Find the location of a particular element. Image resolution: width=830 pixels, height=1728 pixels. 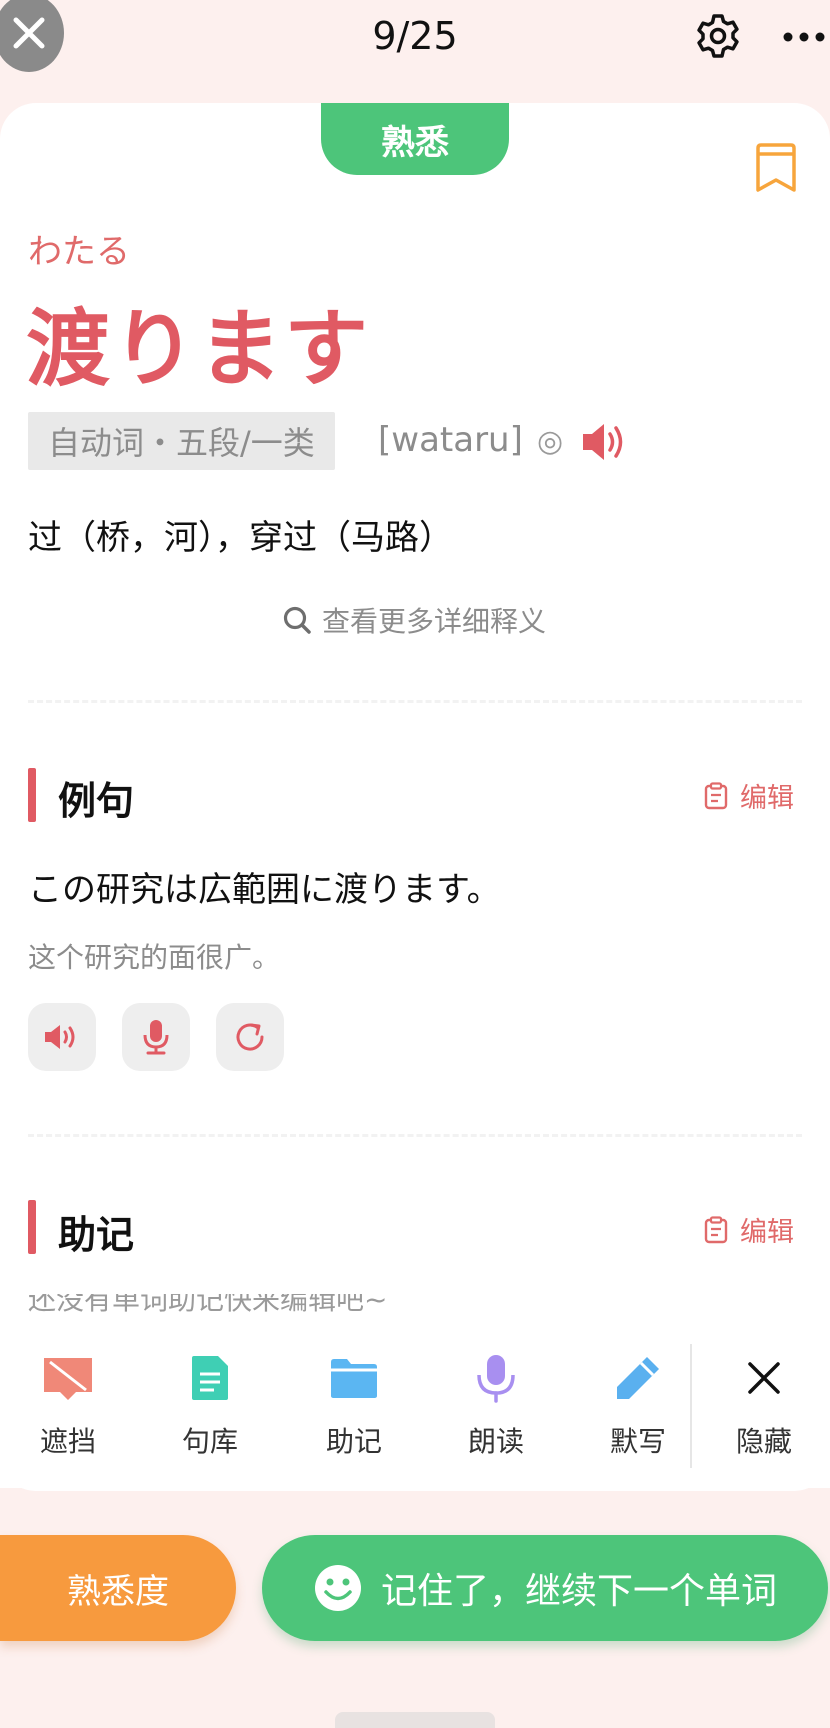

tool-cover: 遮挡 is located at coordinates (68, 1405).